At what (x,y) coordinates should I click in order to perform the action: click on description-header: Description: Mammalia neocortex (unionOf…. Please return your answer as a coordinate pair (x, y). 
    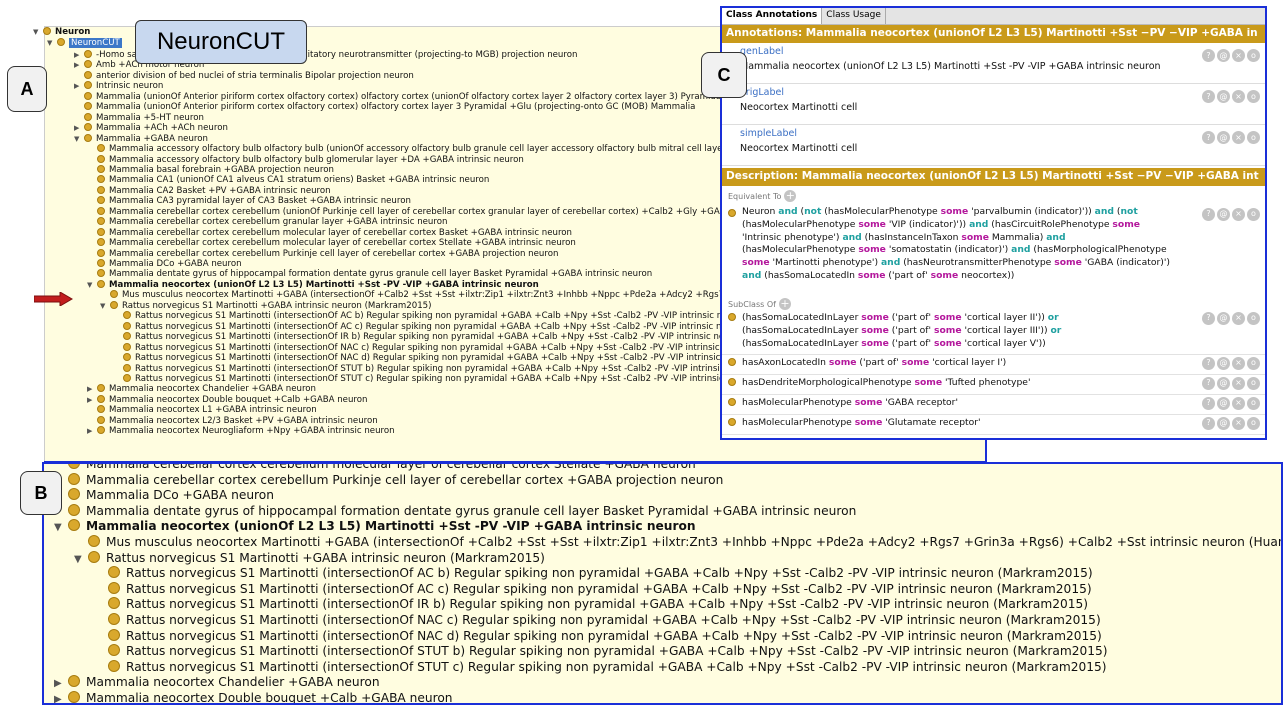
    Looking at the image, I should click on (993, 177).